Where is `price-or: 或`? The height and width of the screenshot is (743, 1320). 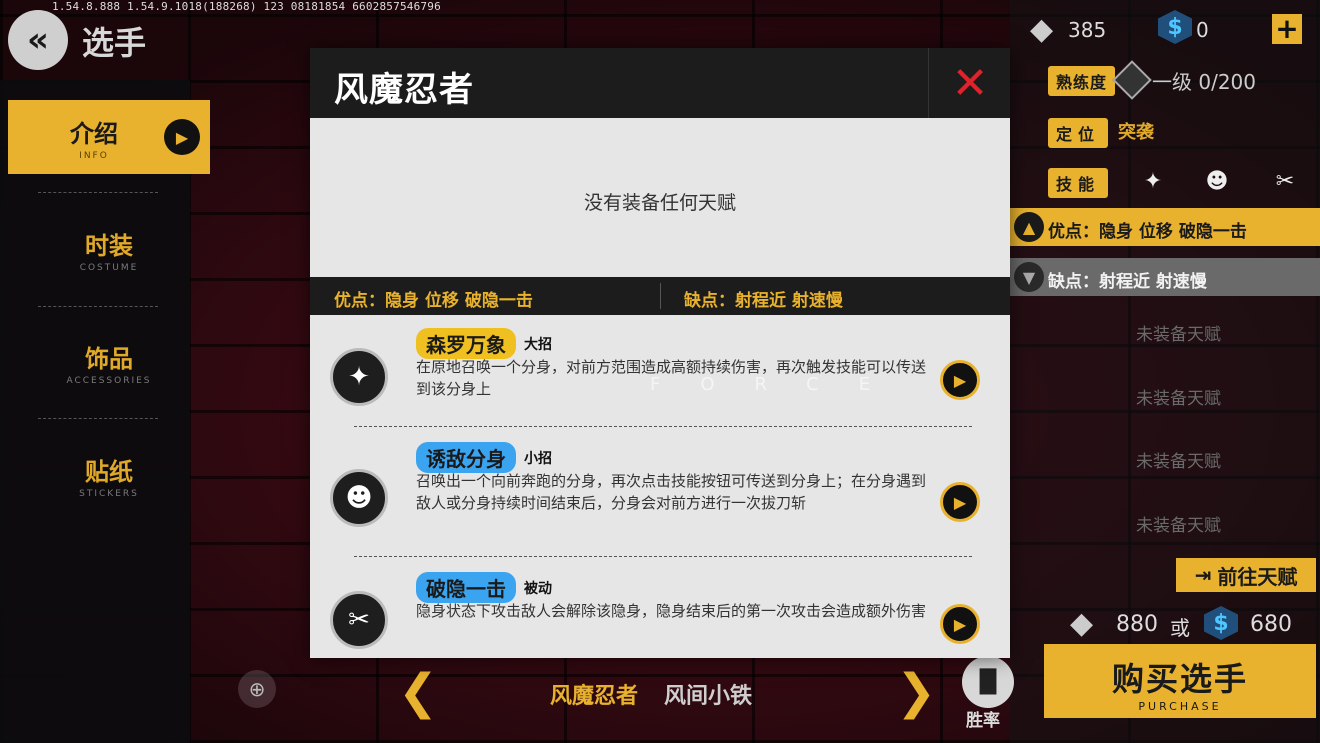 price-or: 或 is located at coordinates (1180, 628).